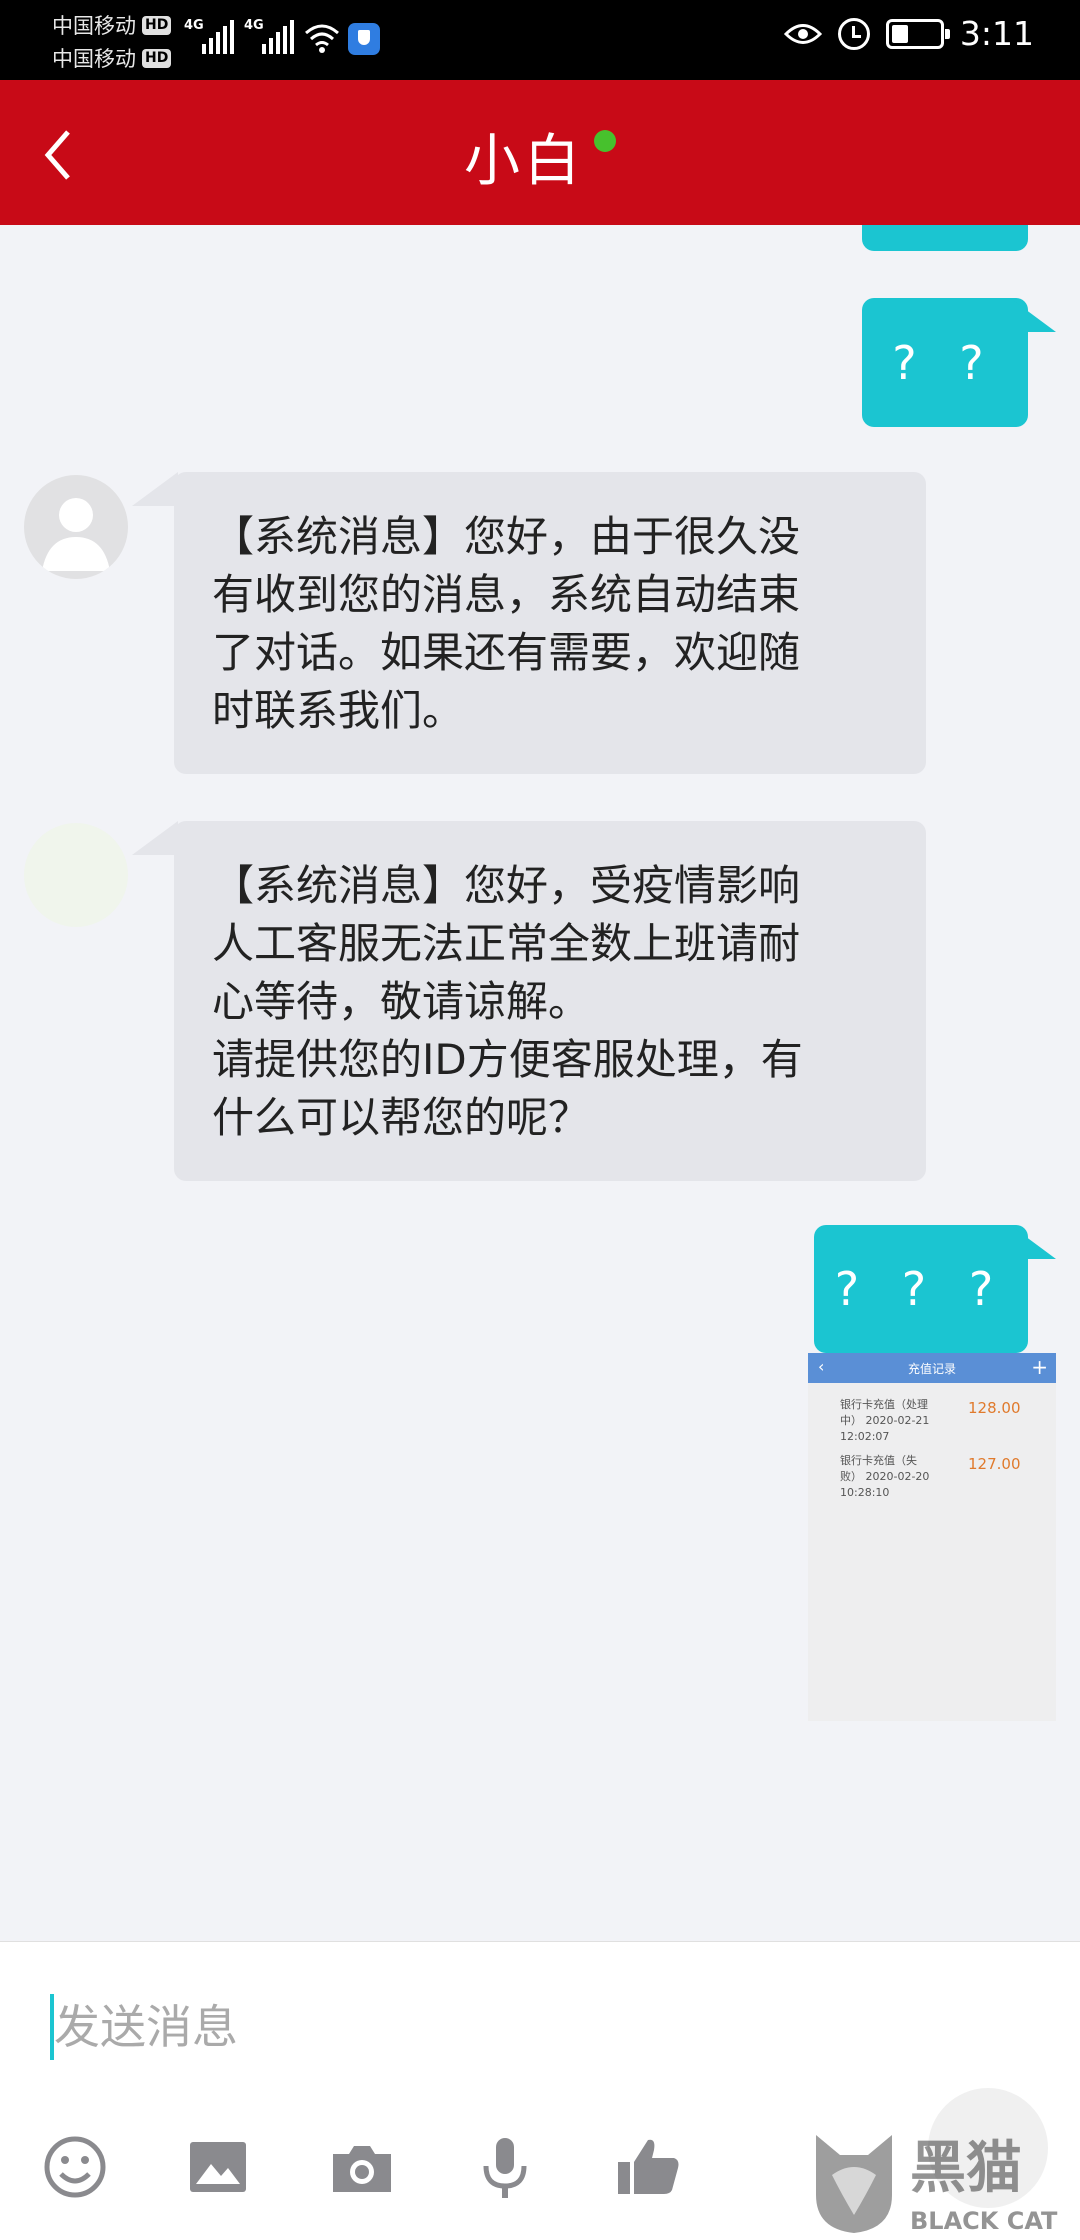 The height and width of the screenshot is (2240, 1080). I want to click on recharge-record-row: 银行卡充值（处理 中） 2020-02-21 12:02:07 128.00, so click(932, 1413).